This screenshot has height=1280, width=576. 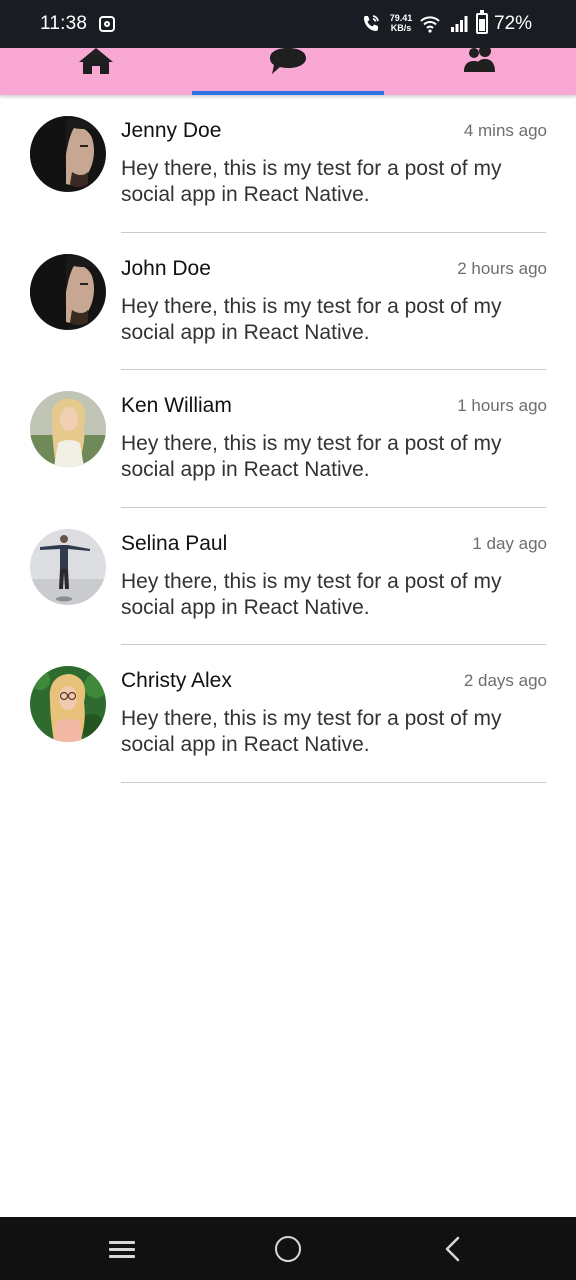 What do you see at coordinates (122, 1249) in the screenshot?
I see `menu-icon` at bounding box center [122, 1249].